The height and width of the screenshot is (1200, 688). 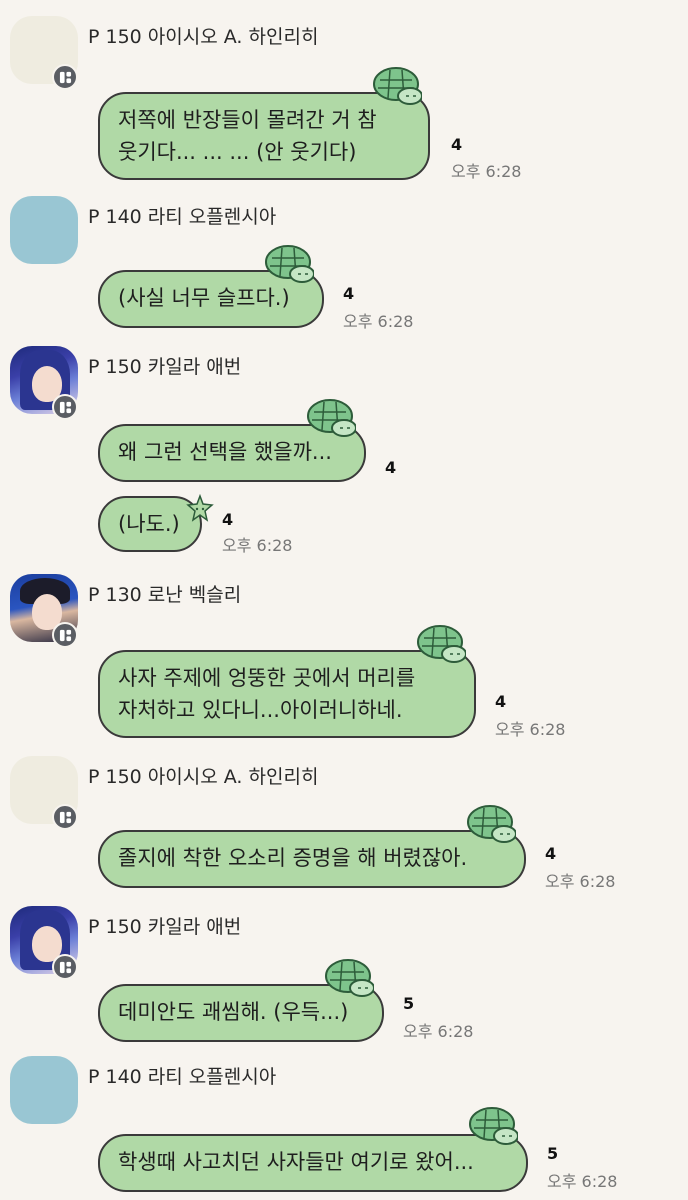 I want to click on star-sticker-icon, so click(x=200, y=508).